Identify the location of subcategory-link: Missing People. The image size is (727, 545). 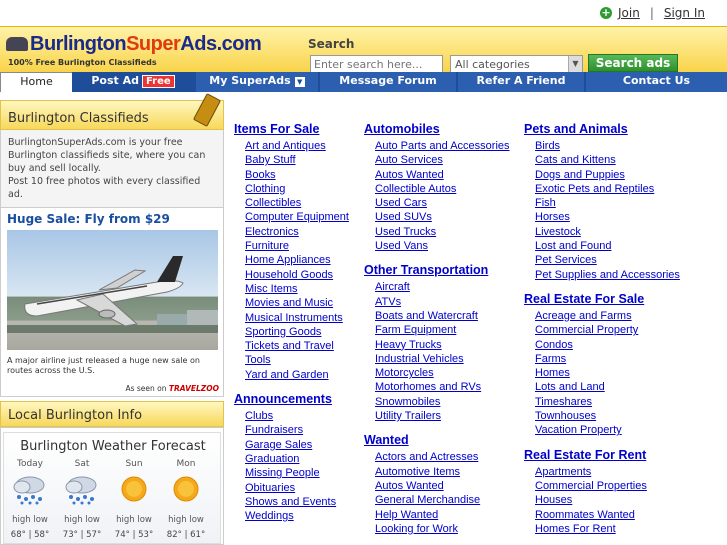
(291, 473).